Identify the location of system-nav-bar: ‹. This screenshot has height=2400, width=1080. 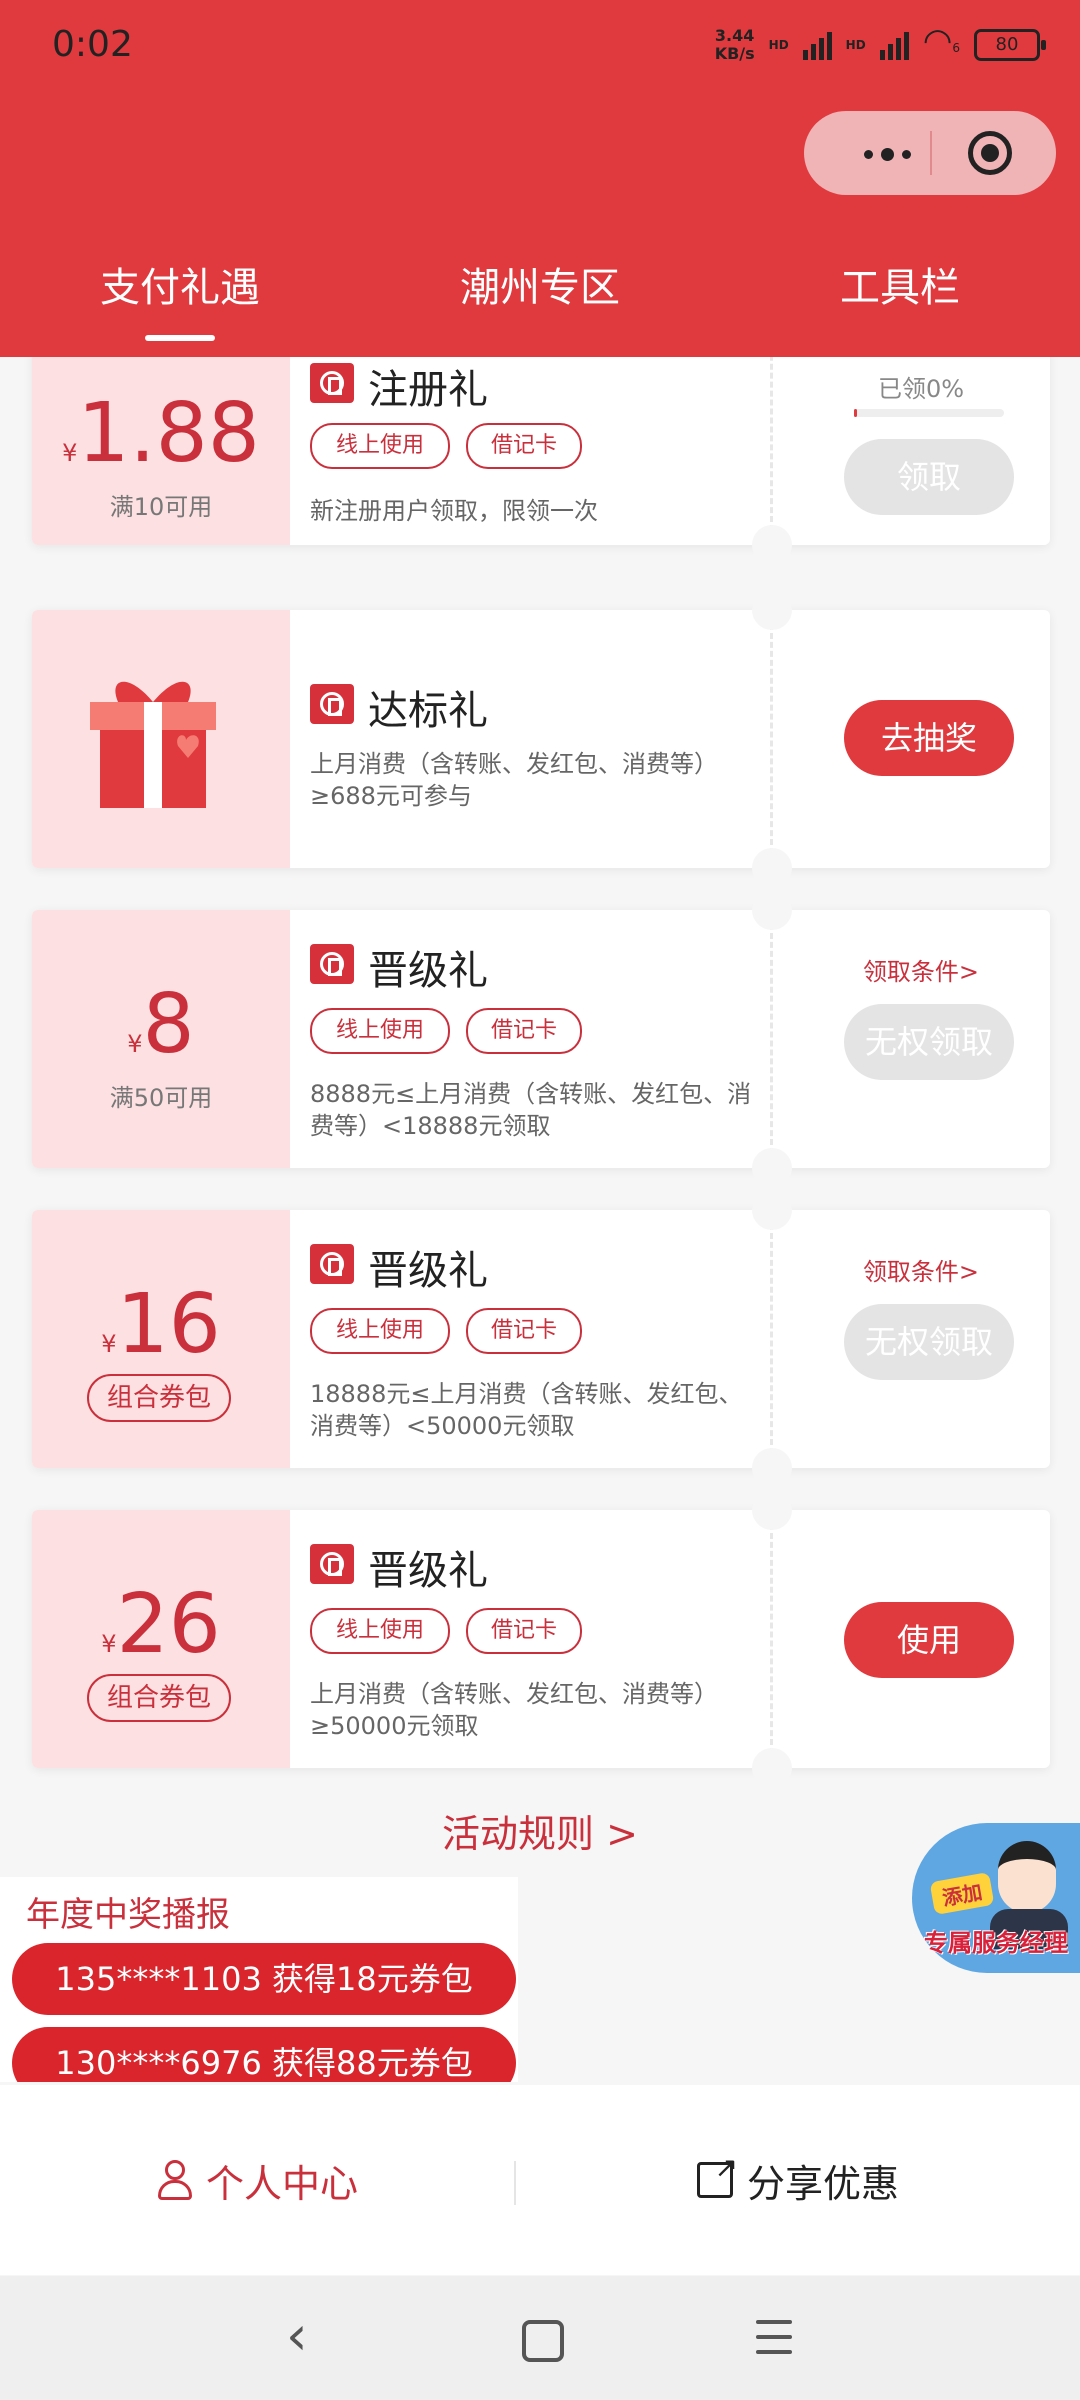
(540, 2338).